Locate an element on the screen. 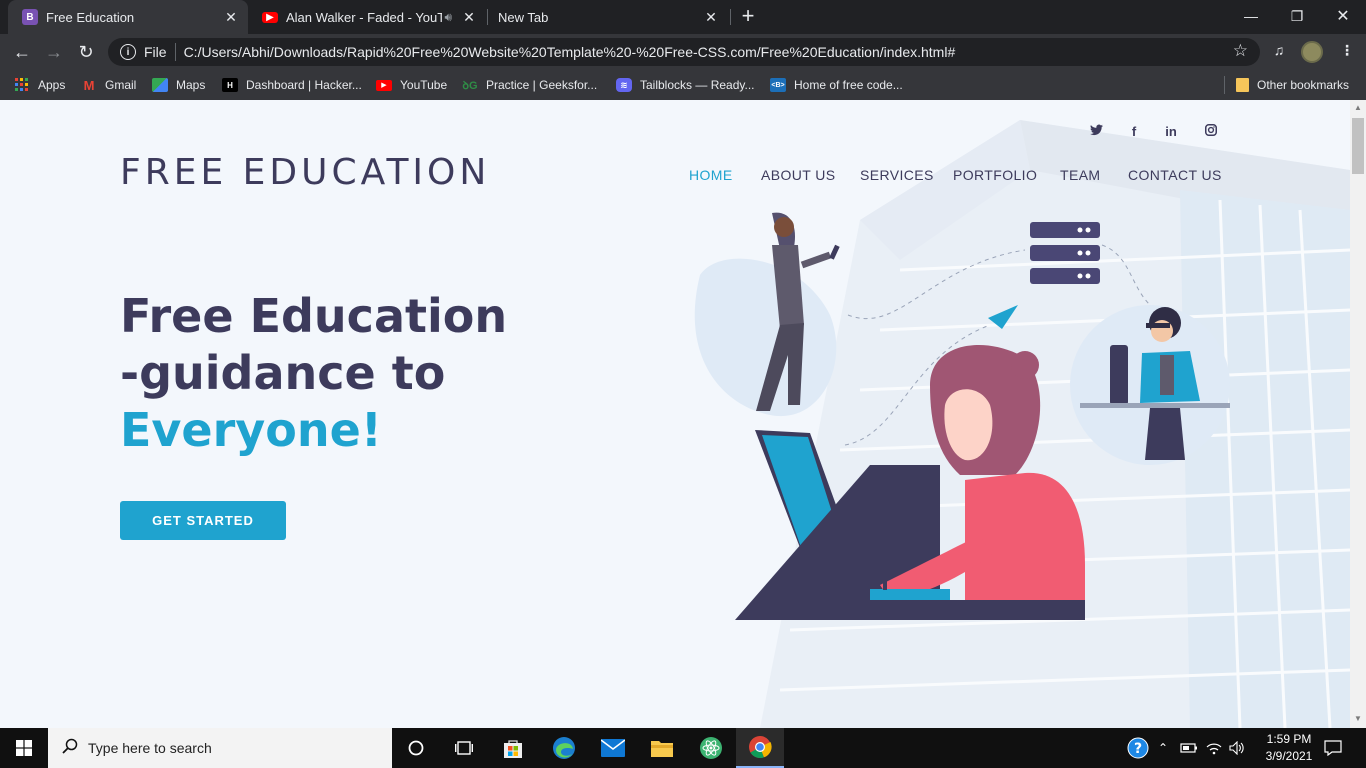 This screenshot has width=1366, height=768. bookmark-apps: Apps is located at coordinates (39, 85).